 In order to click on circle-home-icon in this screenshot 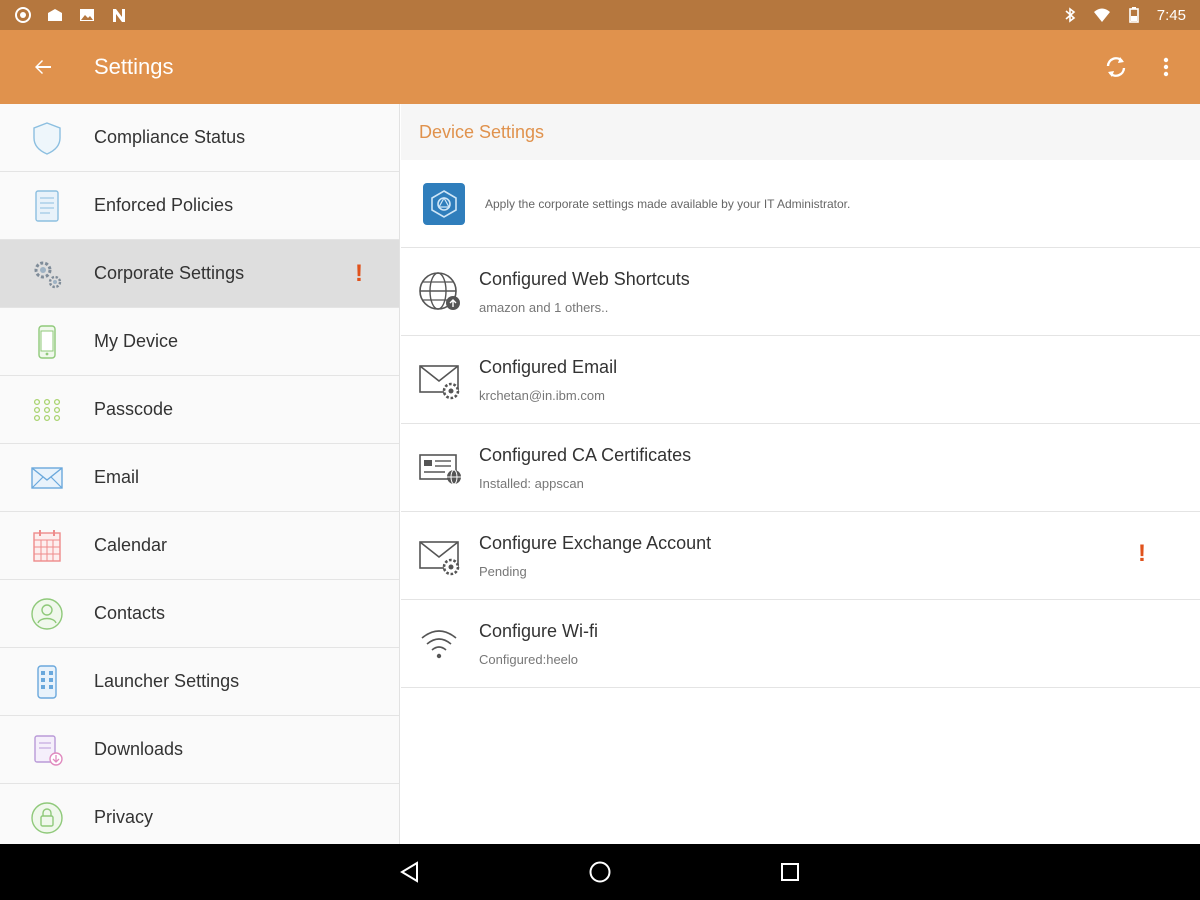, I will do `click(600, 872)`.